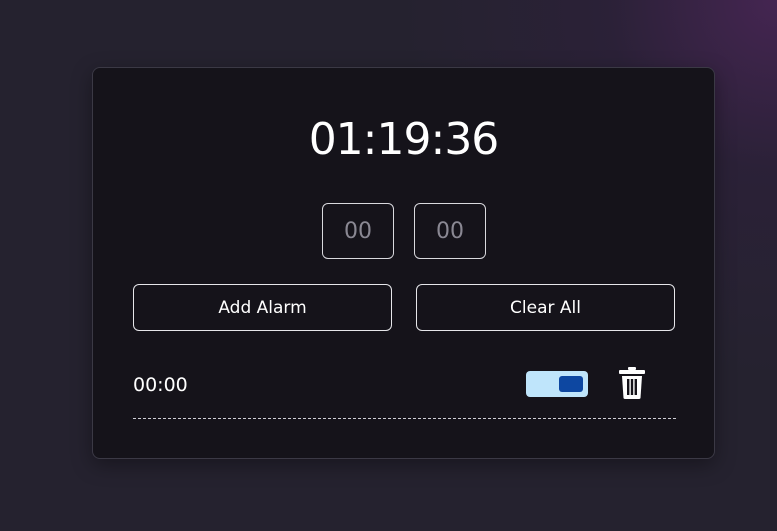 The width and height of the screenshot is (777, 531). I want to click on hour-input, so click(358, 231).